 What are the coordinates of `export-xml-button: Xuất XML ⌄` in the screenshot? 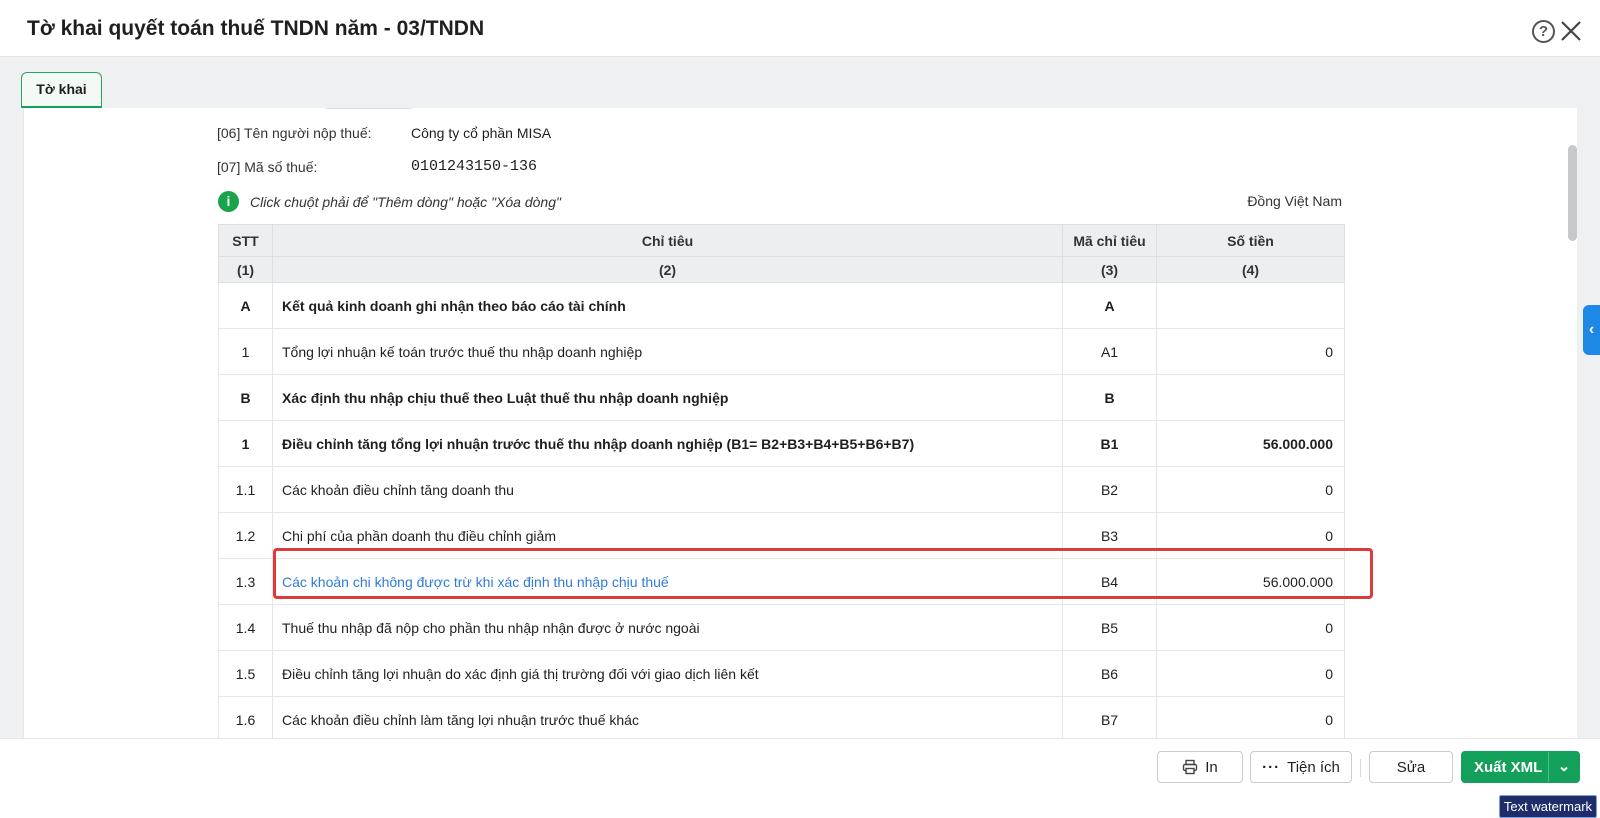 It's located at (1520, 767).